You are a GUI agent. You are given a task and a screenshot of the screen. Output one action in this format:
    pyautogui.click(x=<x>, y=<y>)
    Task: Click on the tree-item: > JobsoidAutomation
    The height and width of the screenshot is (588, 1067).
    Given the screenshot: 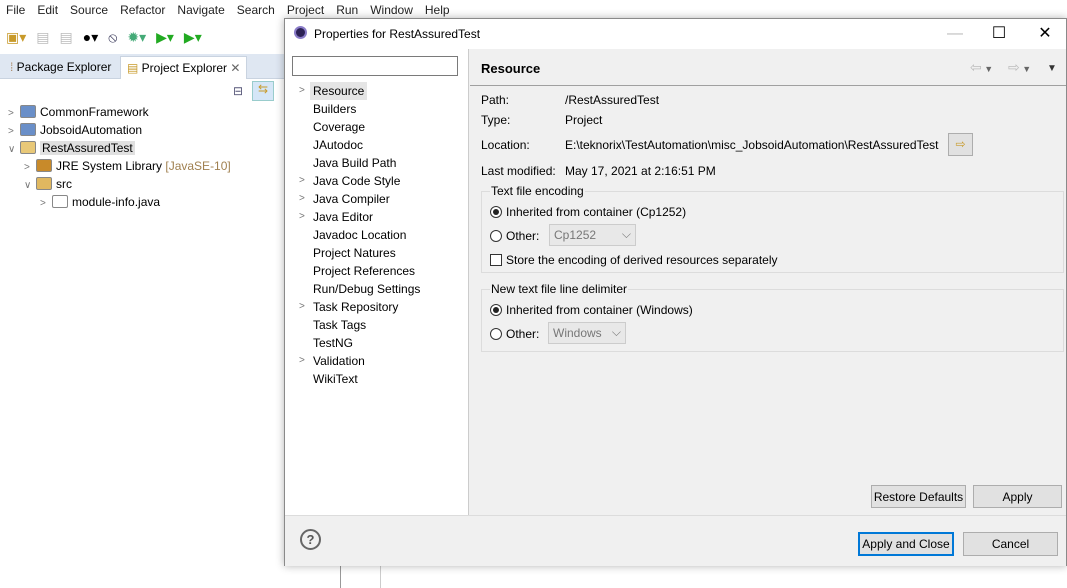 What is the action you would take?
    pyautogui.click(x=75, y=130)
    